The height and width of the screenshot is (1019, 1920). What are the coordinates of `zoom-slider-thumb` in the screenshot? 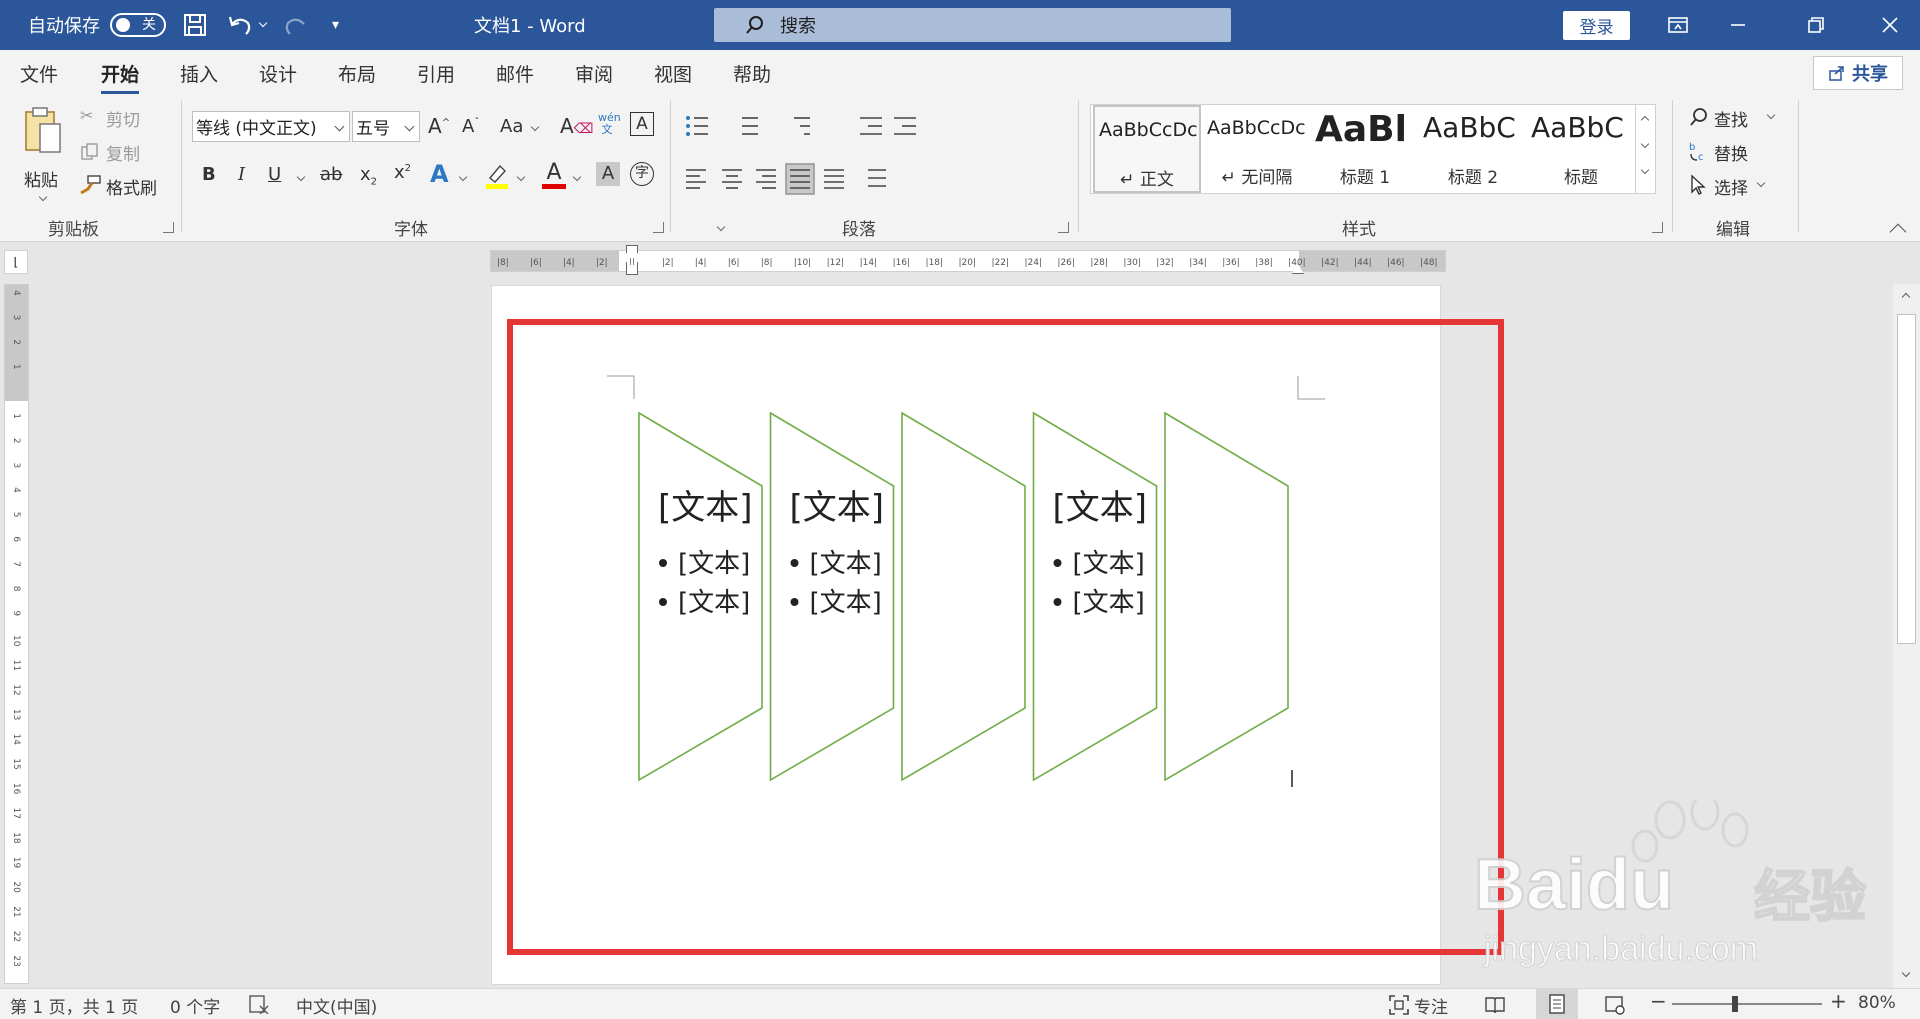 It's located at (1735, 1004).